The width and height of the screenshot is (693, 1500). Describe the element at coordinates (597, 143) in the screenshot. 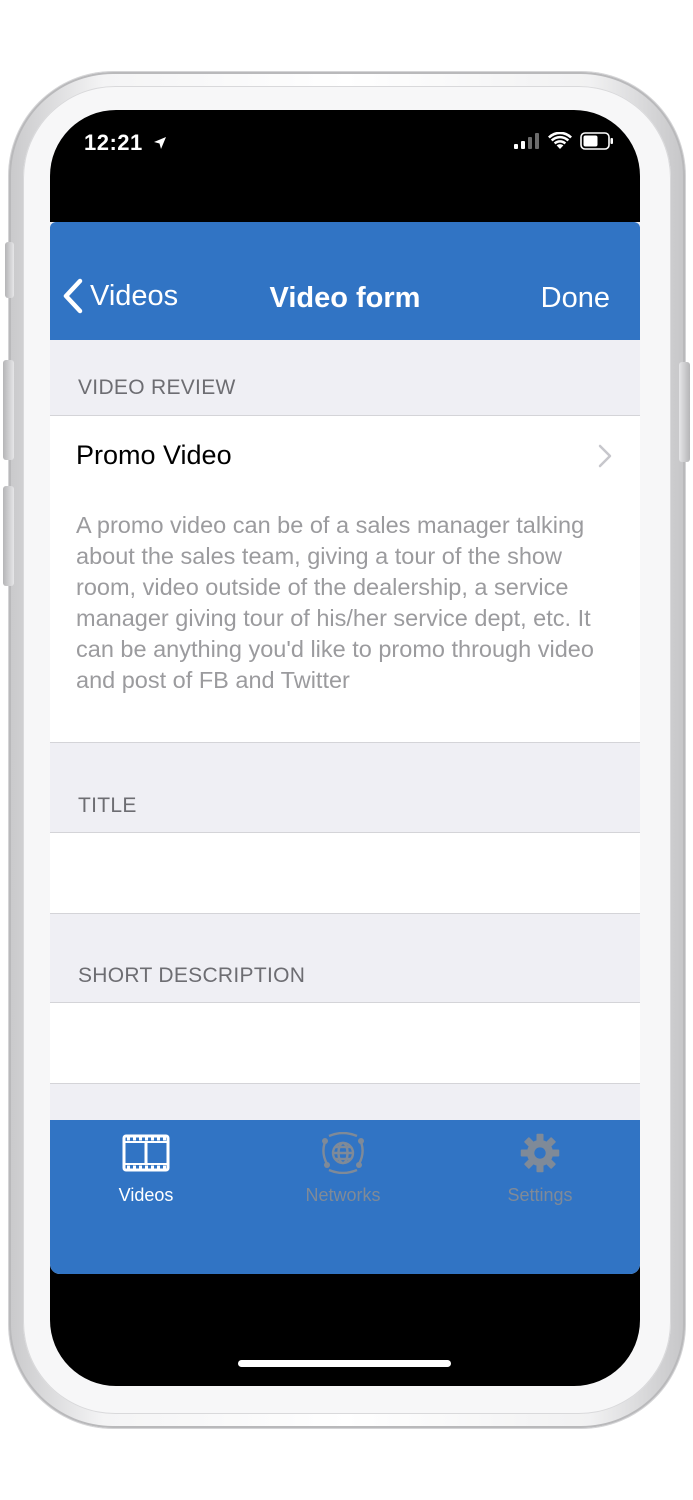

I see `battery-icon` at that location.